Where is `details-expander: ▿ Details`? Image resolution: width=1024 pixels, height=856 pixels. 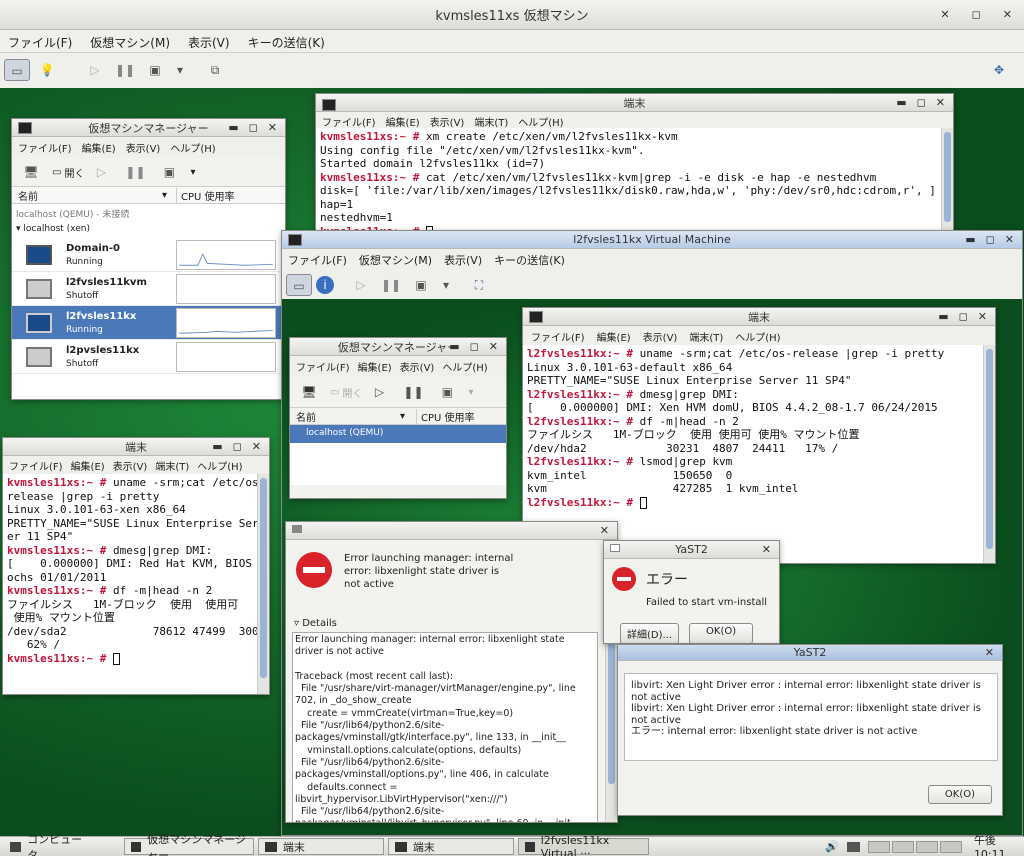 details-expander: ▿ Details is located at coordinates (451, 625).